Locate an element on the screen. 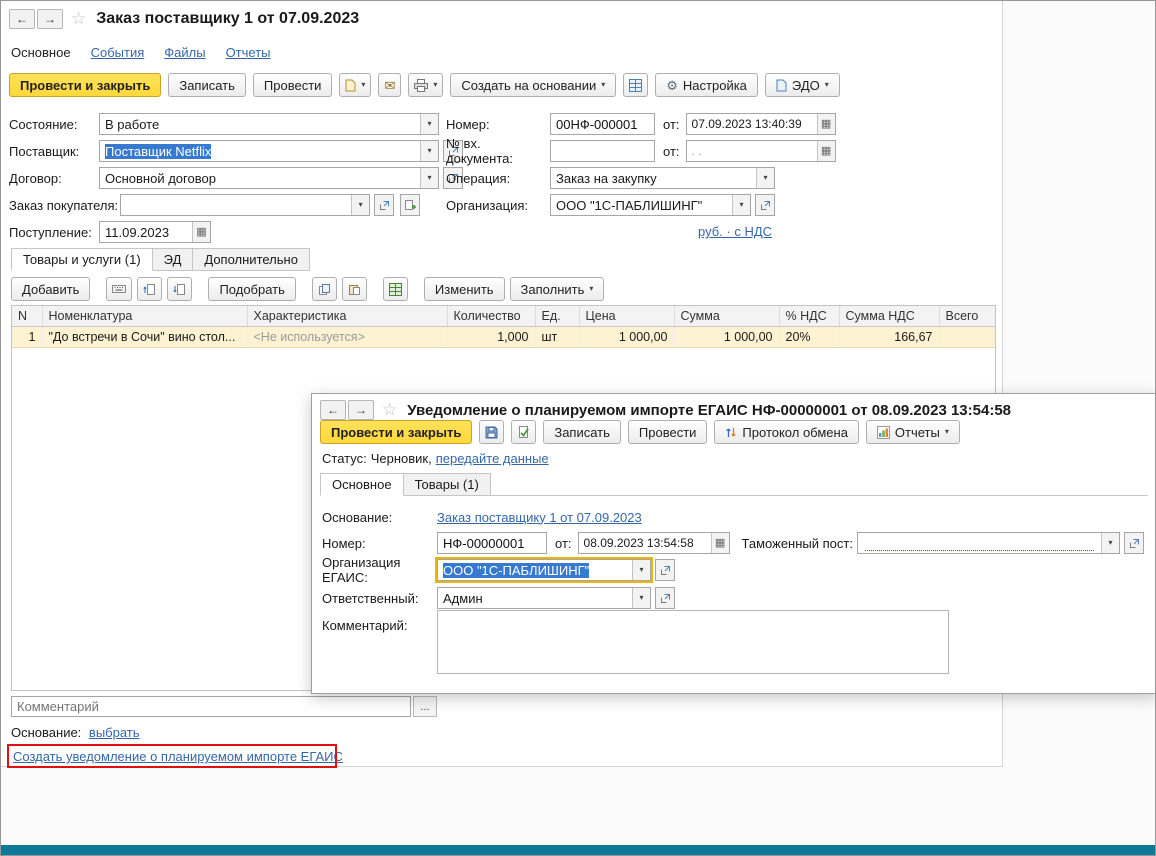 This screenshot has height=856, width=1156. responsible-combobox: Админ ▾ is located at coordinates (544, 598).